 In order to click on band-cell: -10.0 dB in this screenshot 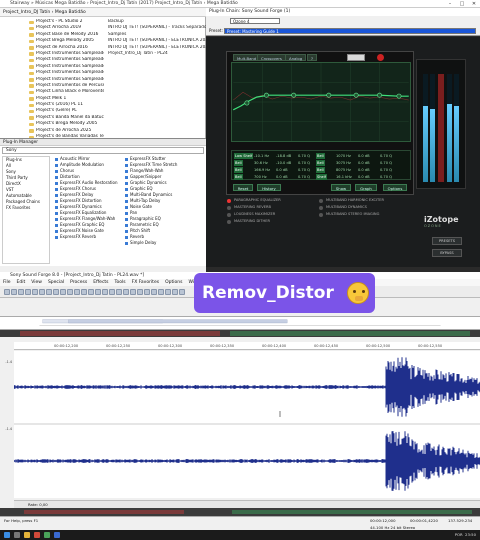, I will do `click(283, 163)`.